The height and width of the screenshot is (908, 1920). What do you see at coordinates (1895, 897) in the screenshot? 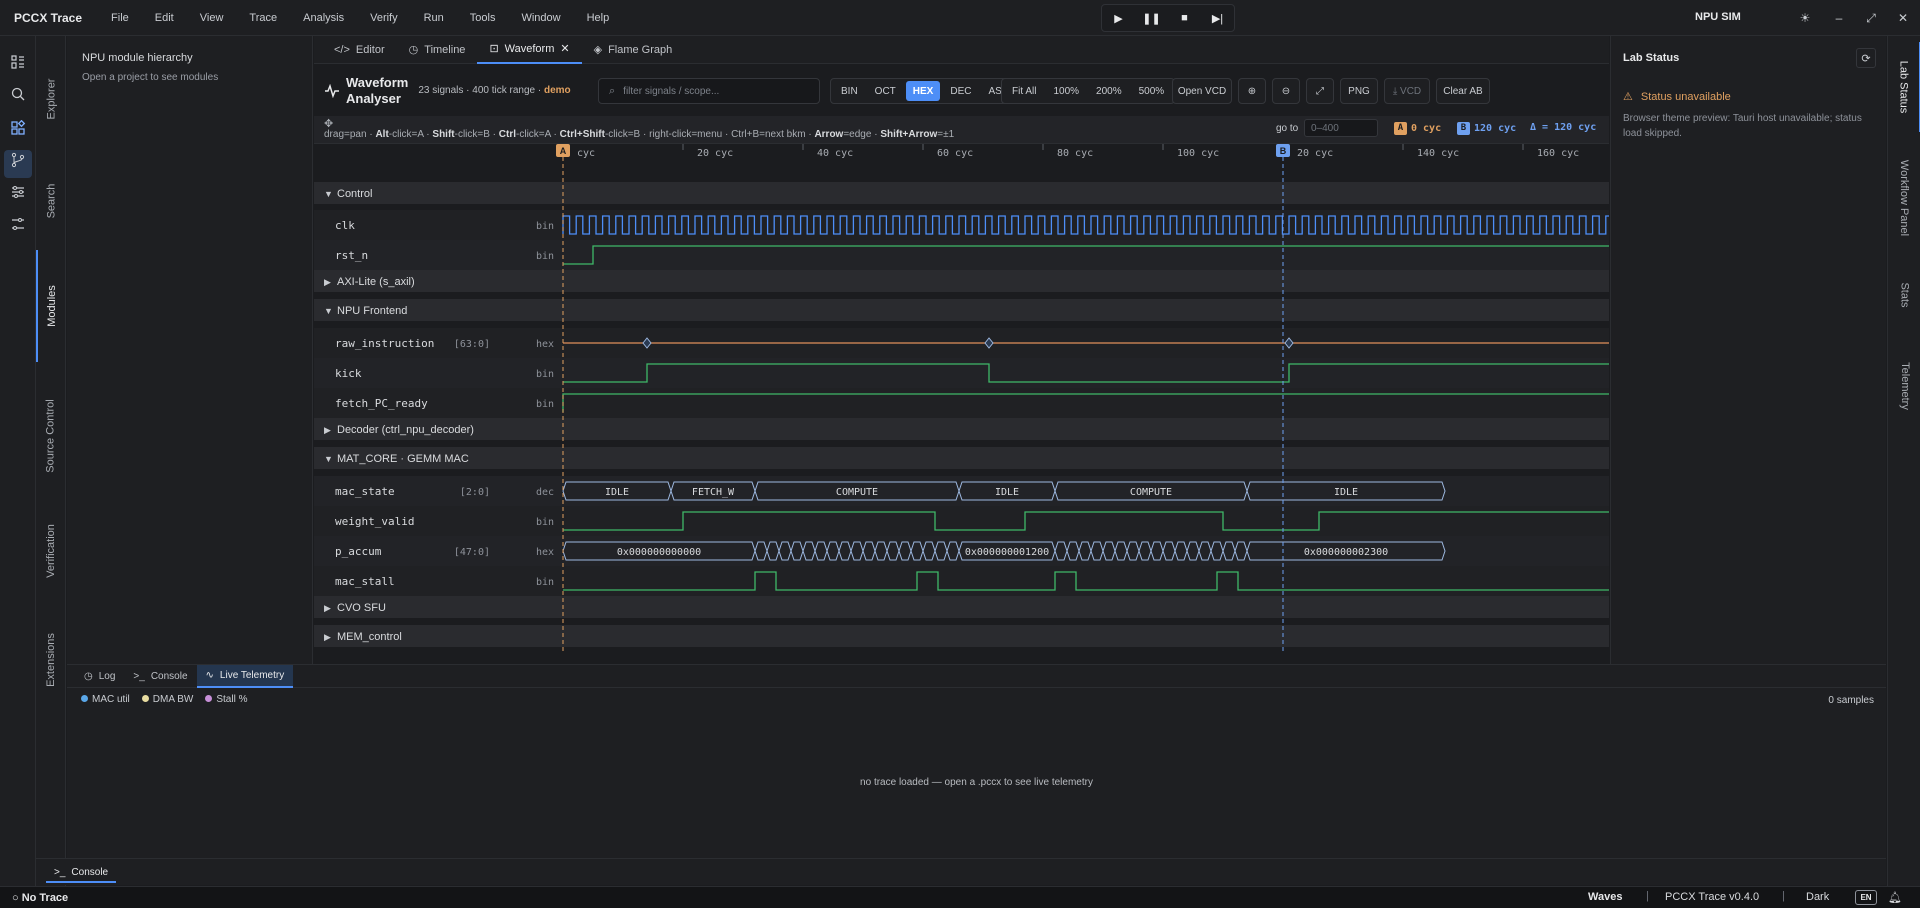
I see `bell-icon: 🔔︎` at bounding box center [1895, 897].